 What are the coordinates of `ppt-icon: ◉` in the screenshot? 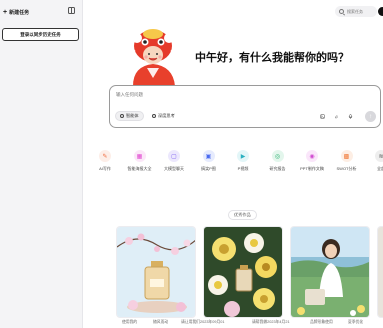 It's located at (312, 156).